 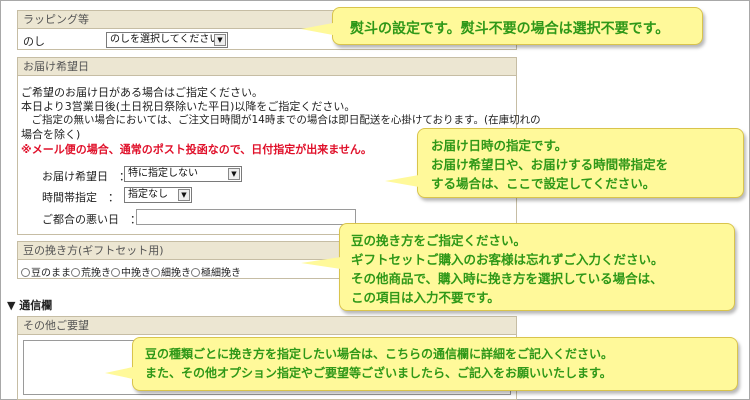 I want to click on callout-noshi: 熨斗の設定です。熨斗不要の場合は選択不要です。, so click(x=517, y=26).